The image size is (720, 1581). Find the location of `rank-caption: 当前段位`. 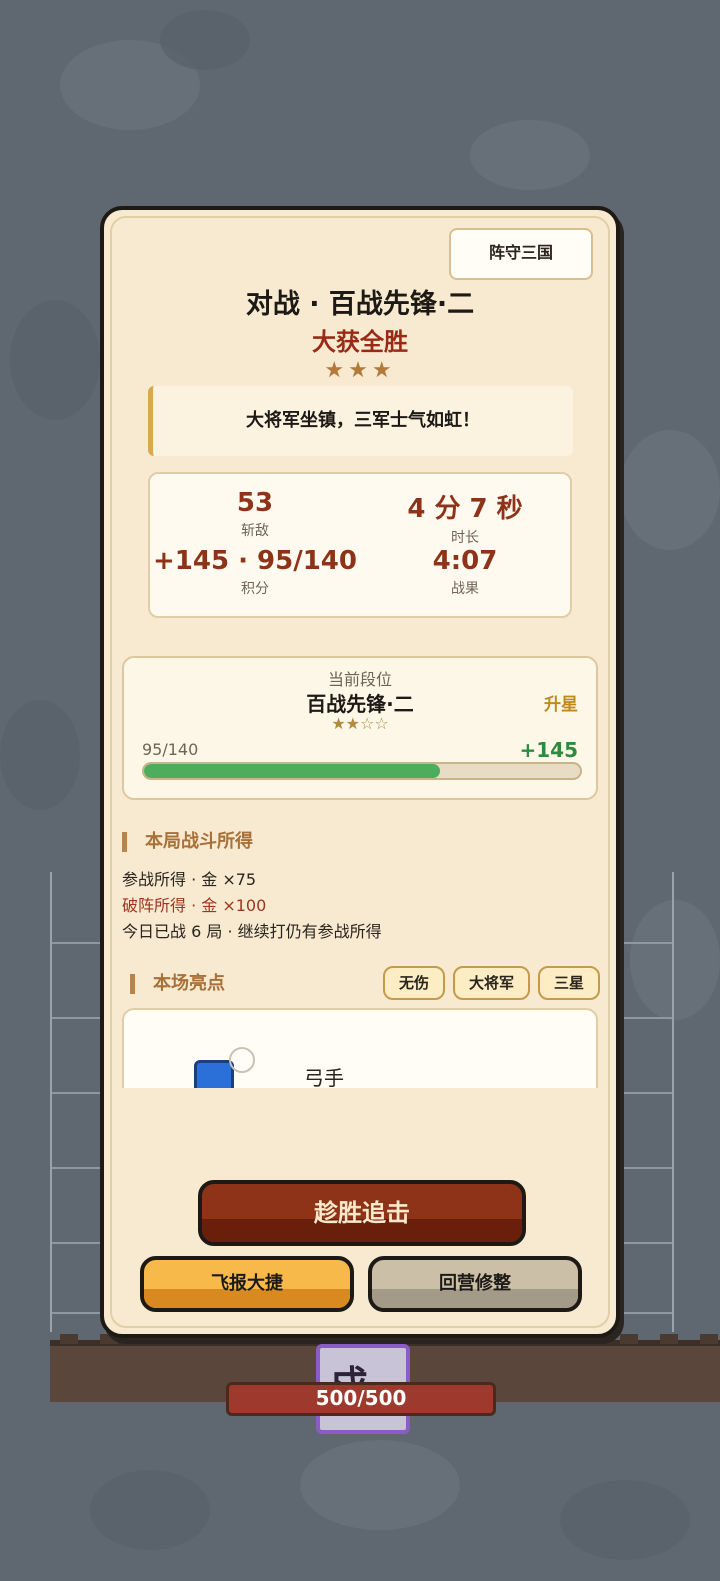

rank-caption: 当前段位 is located at coordinates (359, 679).